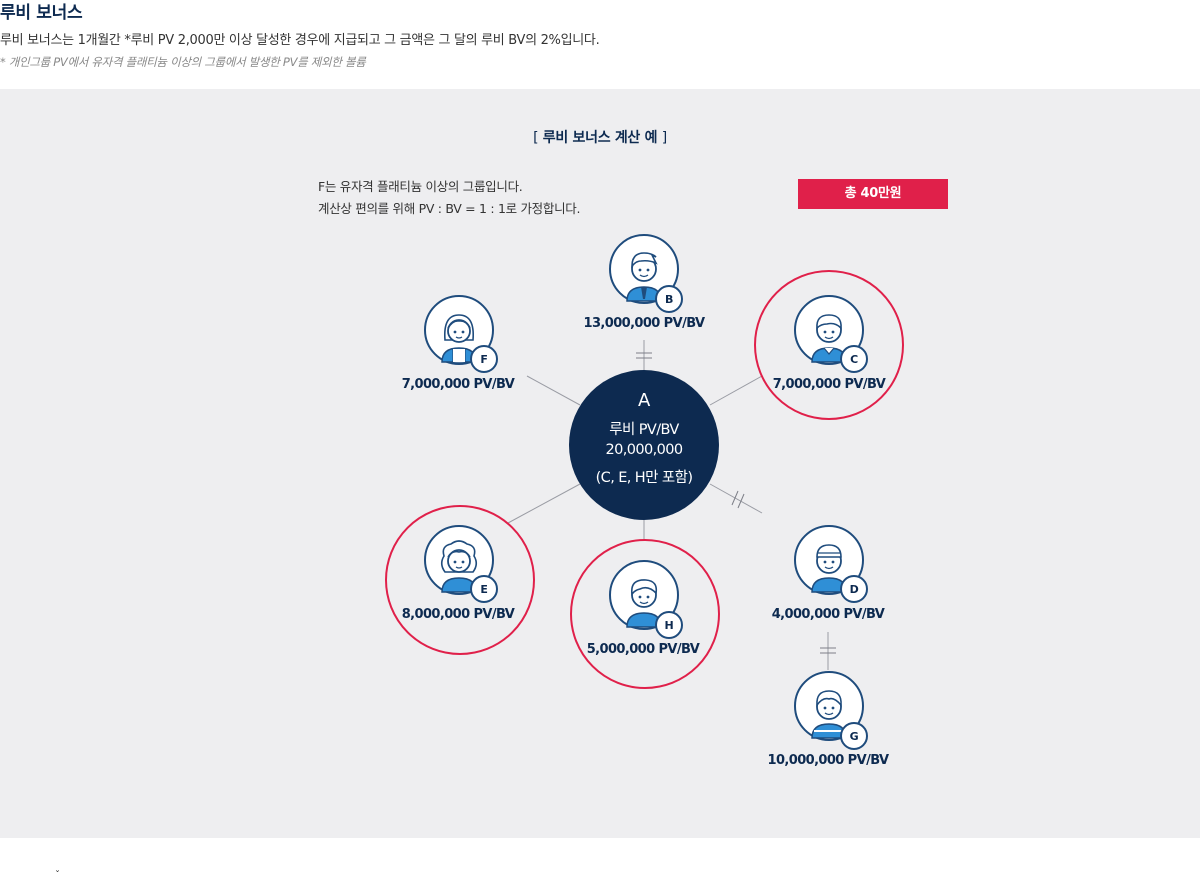 Image resolution: width=1200 pixels, height=881 pixels. I want to click on connector-a-e, so click(544, 503).